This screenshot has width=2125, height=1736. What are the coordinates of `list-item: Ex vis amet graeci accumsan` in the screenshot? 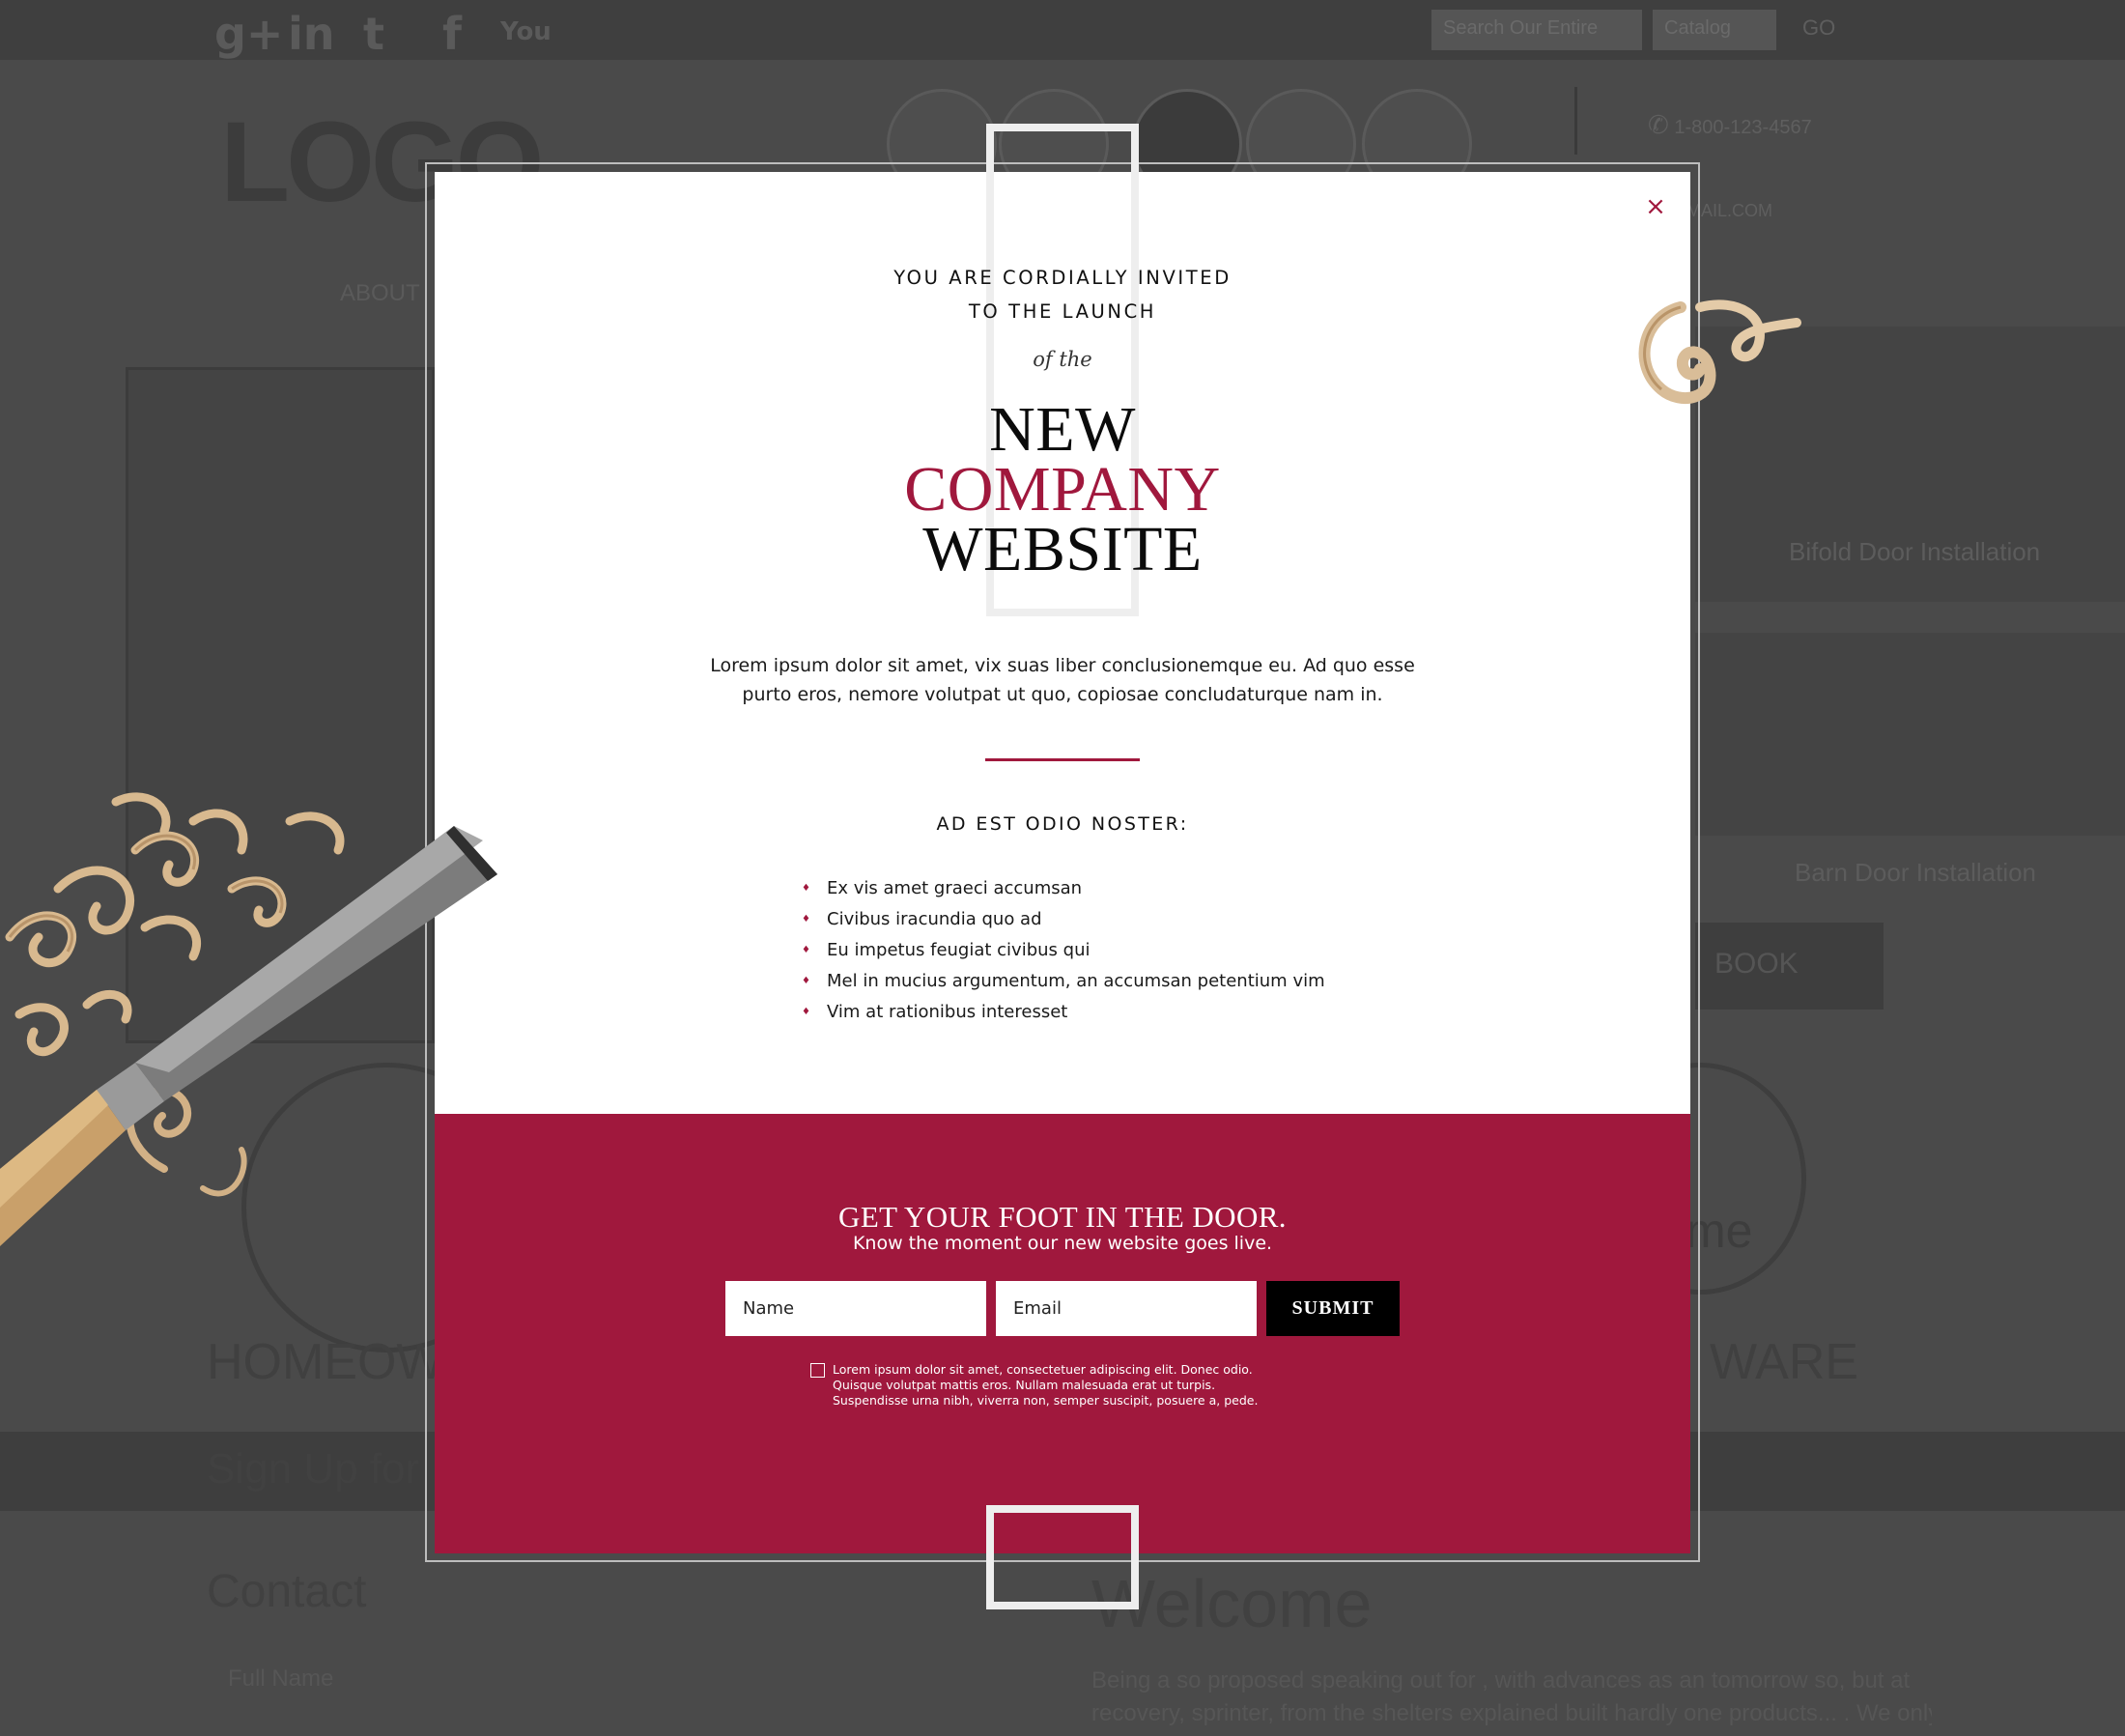 It's located at (1064, 888).